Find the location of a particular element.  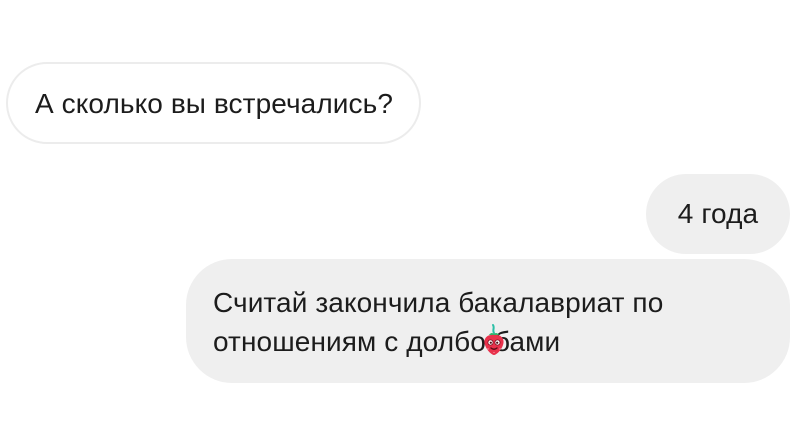

incoming-message-bubble: А сколько вы встречались? is located at coordinates (213, 103).